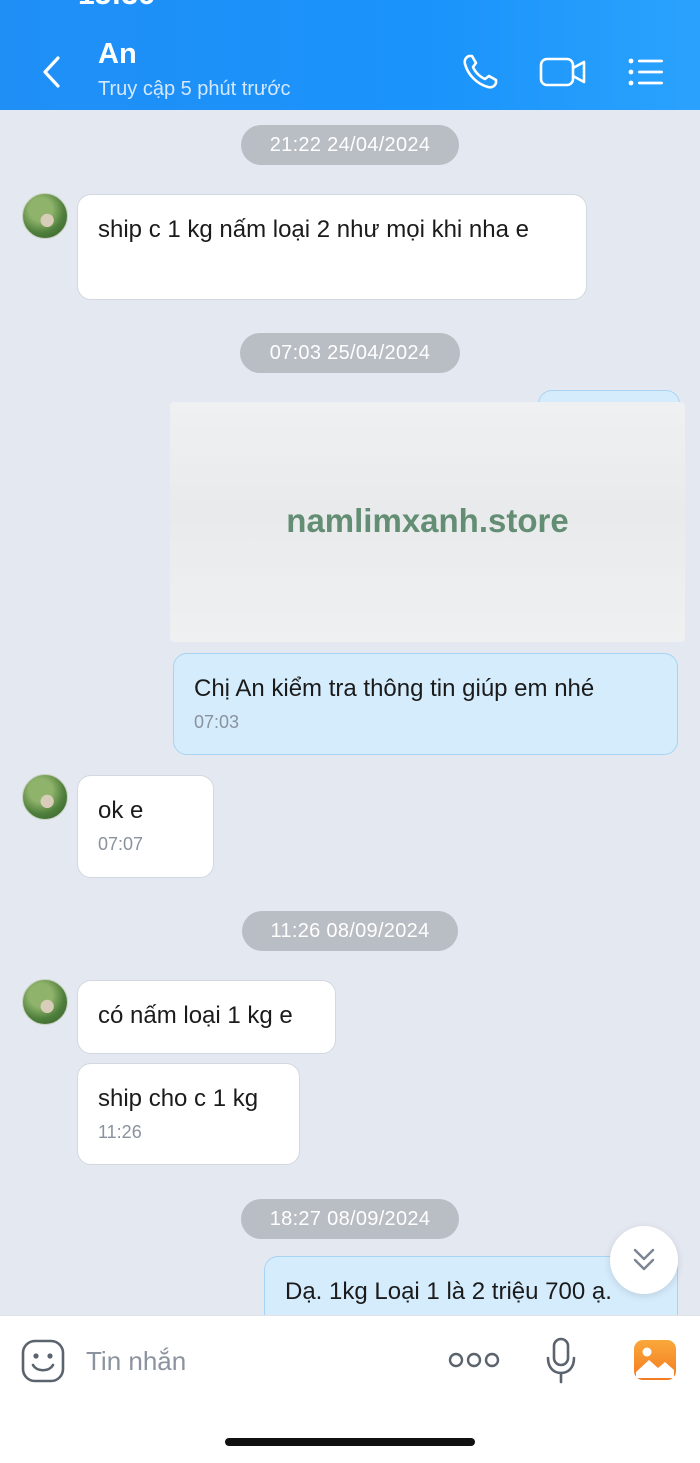 The image size is (700, 1463). What do you see at coordinates (332, 247) in the screenshot?
I see `incoming-message: ship c 1 kg nấm loại 2 như mọi khi nha e` at bounding box center [332, 247].